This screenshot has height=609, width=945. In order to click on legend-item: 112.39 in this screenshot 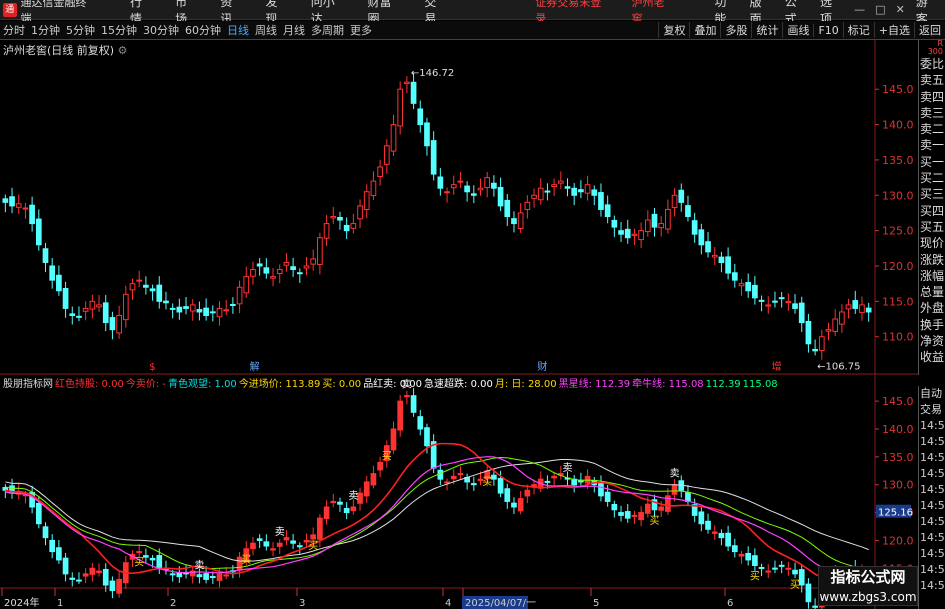, I will do `click(723, 384)`.